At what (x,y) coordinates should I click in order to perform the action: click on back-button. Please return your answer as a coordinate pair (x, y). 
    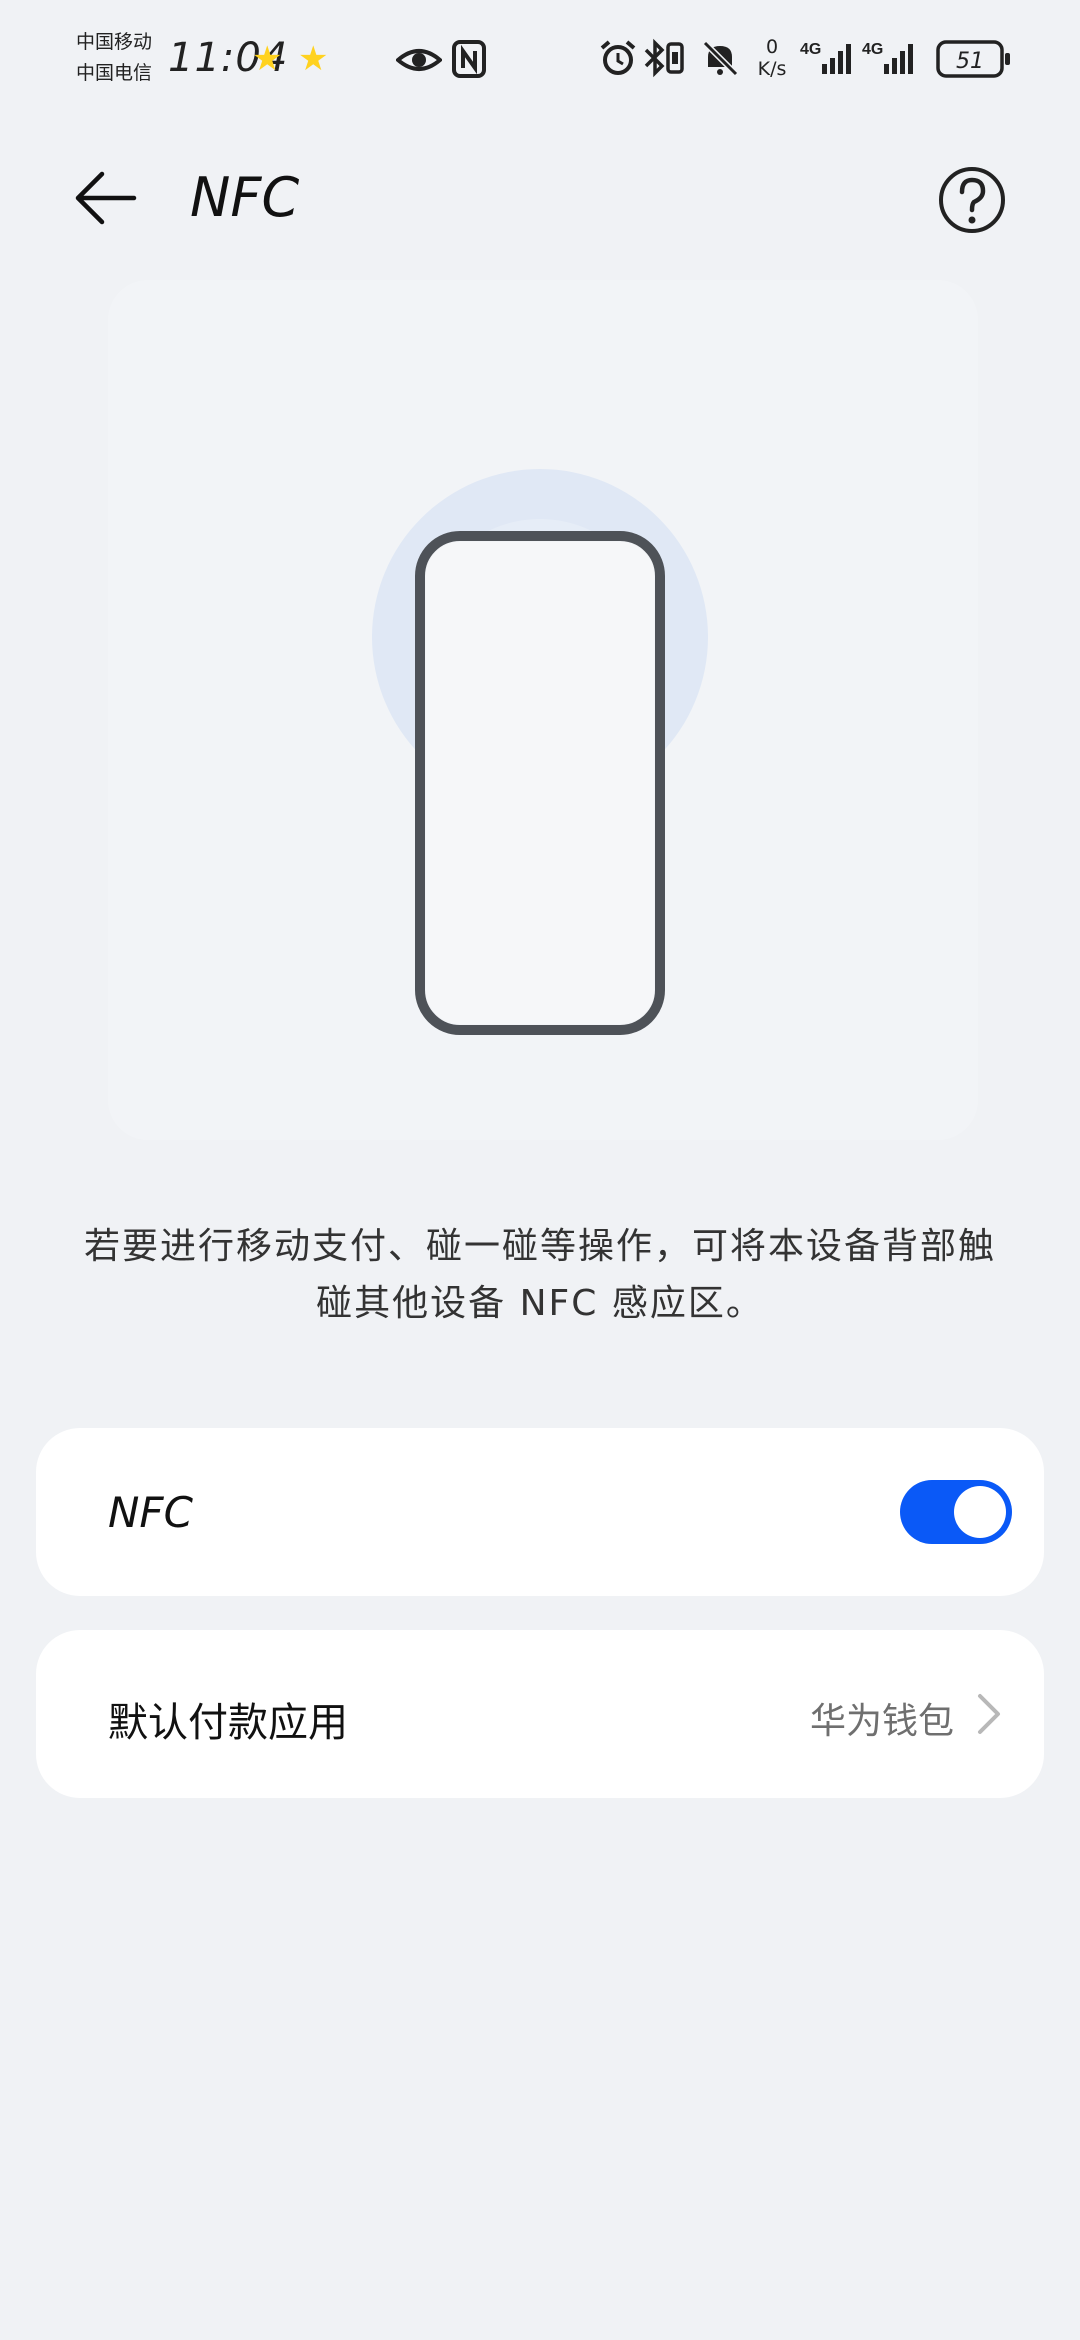
    Looking at the image, I should click on (106, 198).